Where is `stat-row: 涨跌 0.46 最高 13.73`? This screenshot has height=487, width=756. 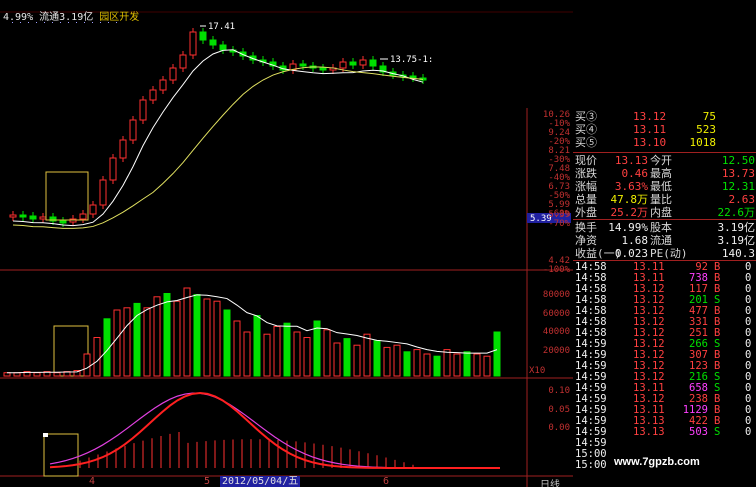
stat-row: 涨跌 0.46 最高 13.73 is located at coordinates (664, 173).